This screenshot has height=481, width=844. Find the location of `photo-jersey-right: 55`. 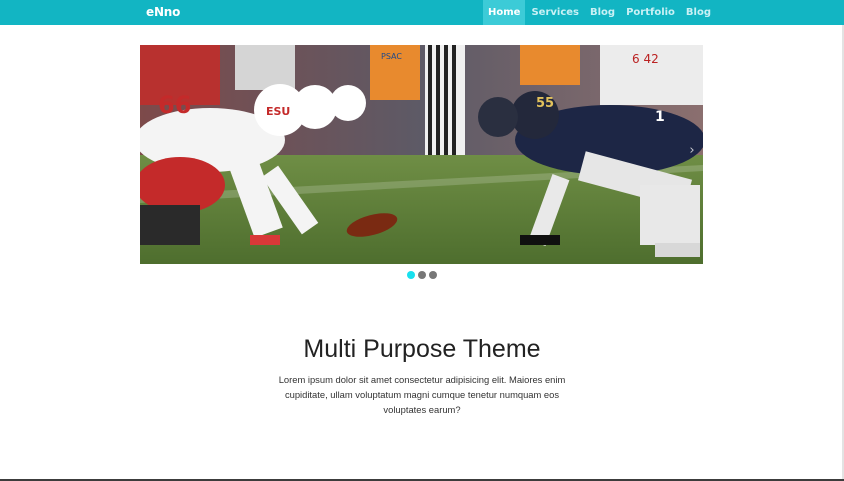

photo-jersey-right: 55 is located at coordinates (545, 103).